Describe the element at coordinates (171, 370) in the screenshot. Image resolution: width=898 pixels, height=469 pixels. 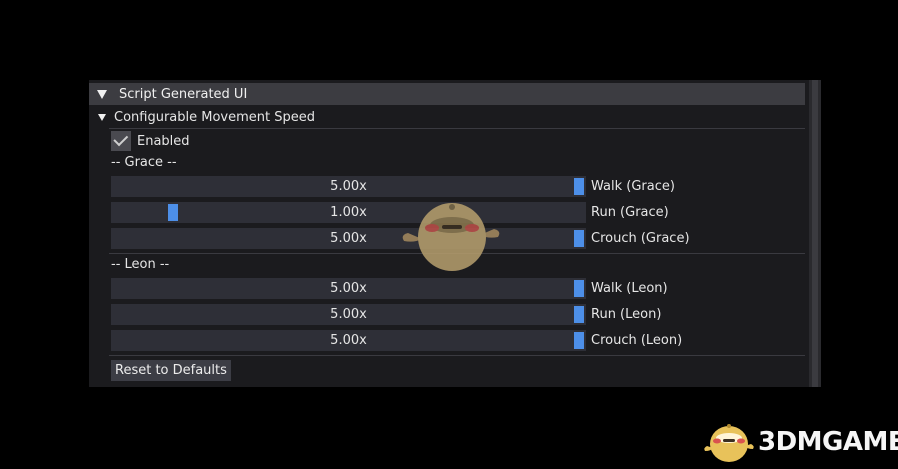
I see `reset-to-defaults-button: Reset to Defaults` at that location.